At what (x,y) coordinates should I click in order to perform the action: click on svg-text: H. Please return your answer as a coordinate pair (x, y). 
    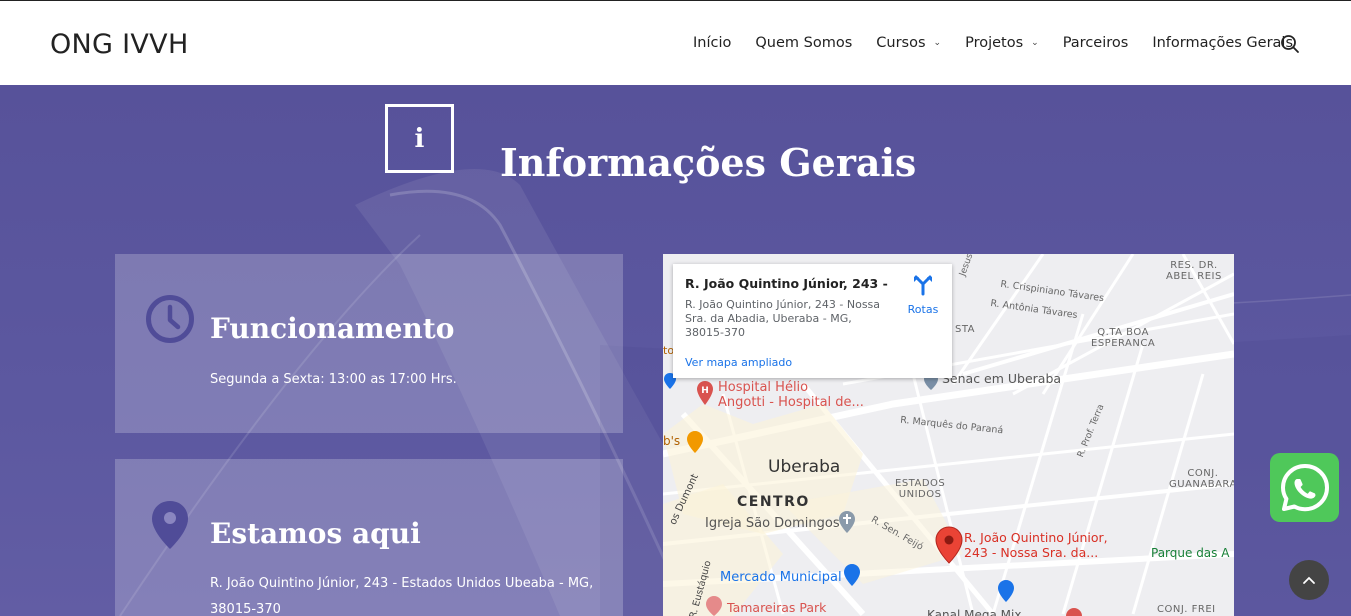
    Looking at the image, I should click on (705, 391).